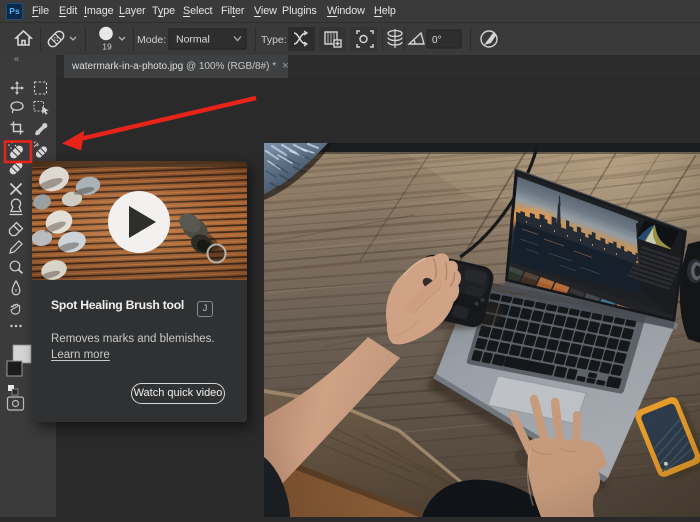  What do you see at coordinates (437, 40) in the screenshot?
I see `svg-text: 0°` at bounding box center [437, 40].